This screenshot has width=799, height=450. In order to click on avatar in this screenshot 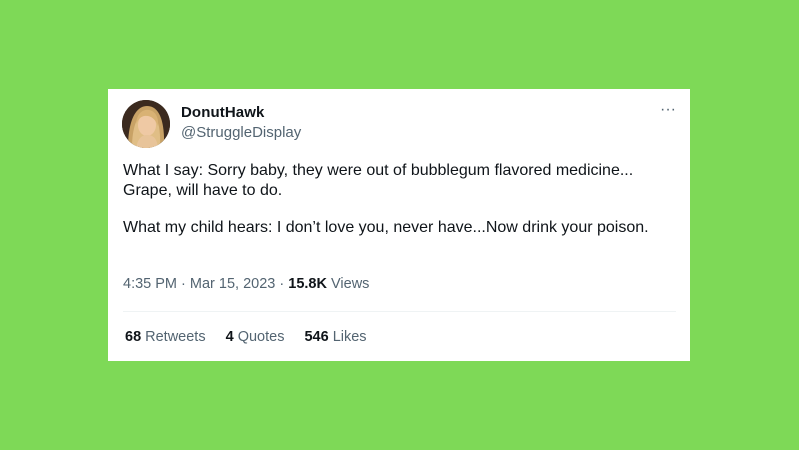, I will do `click(146, 124)`.